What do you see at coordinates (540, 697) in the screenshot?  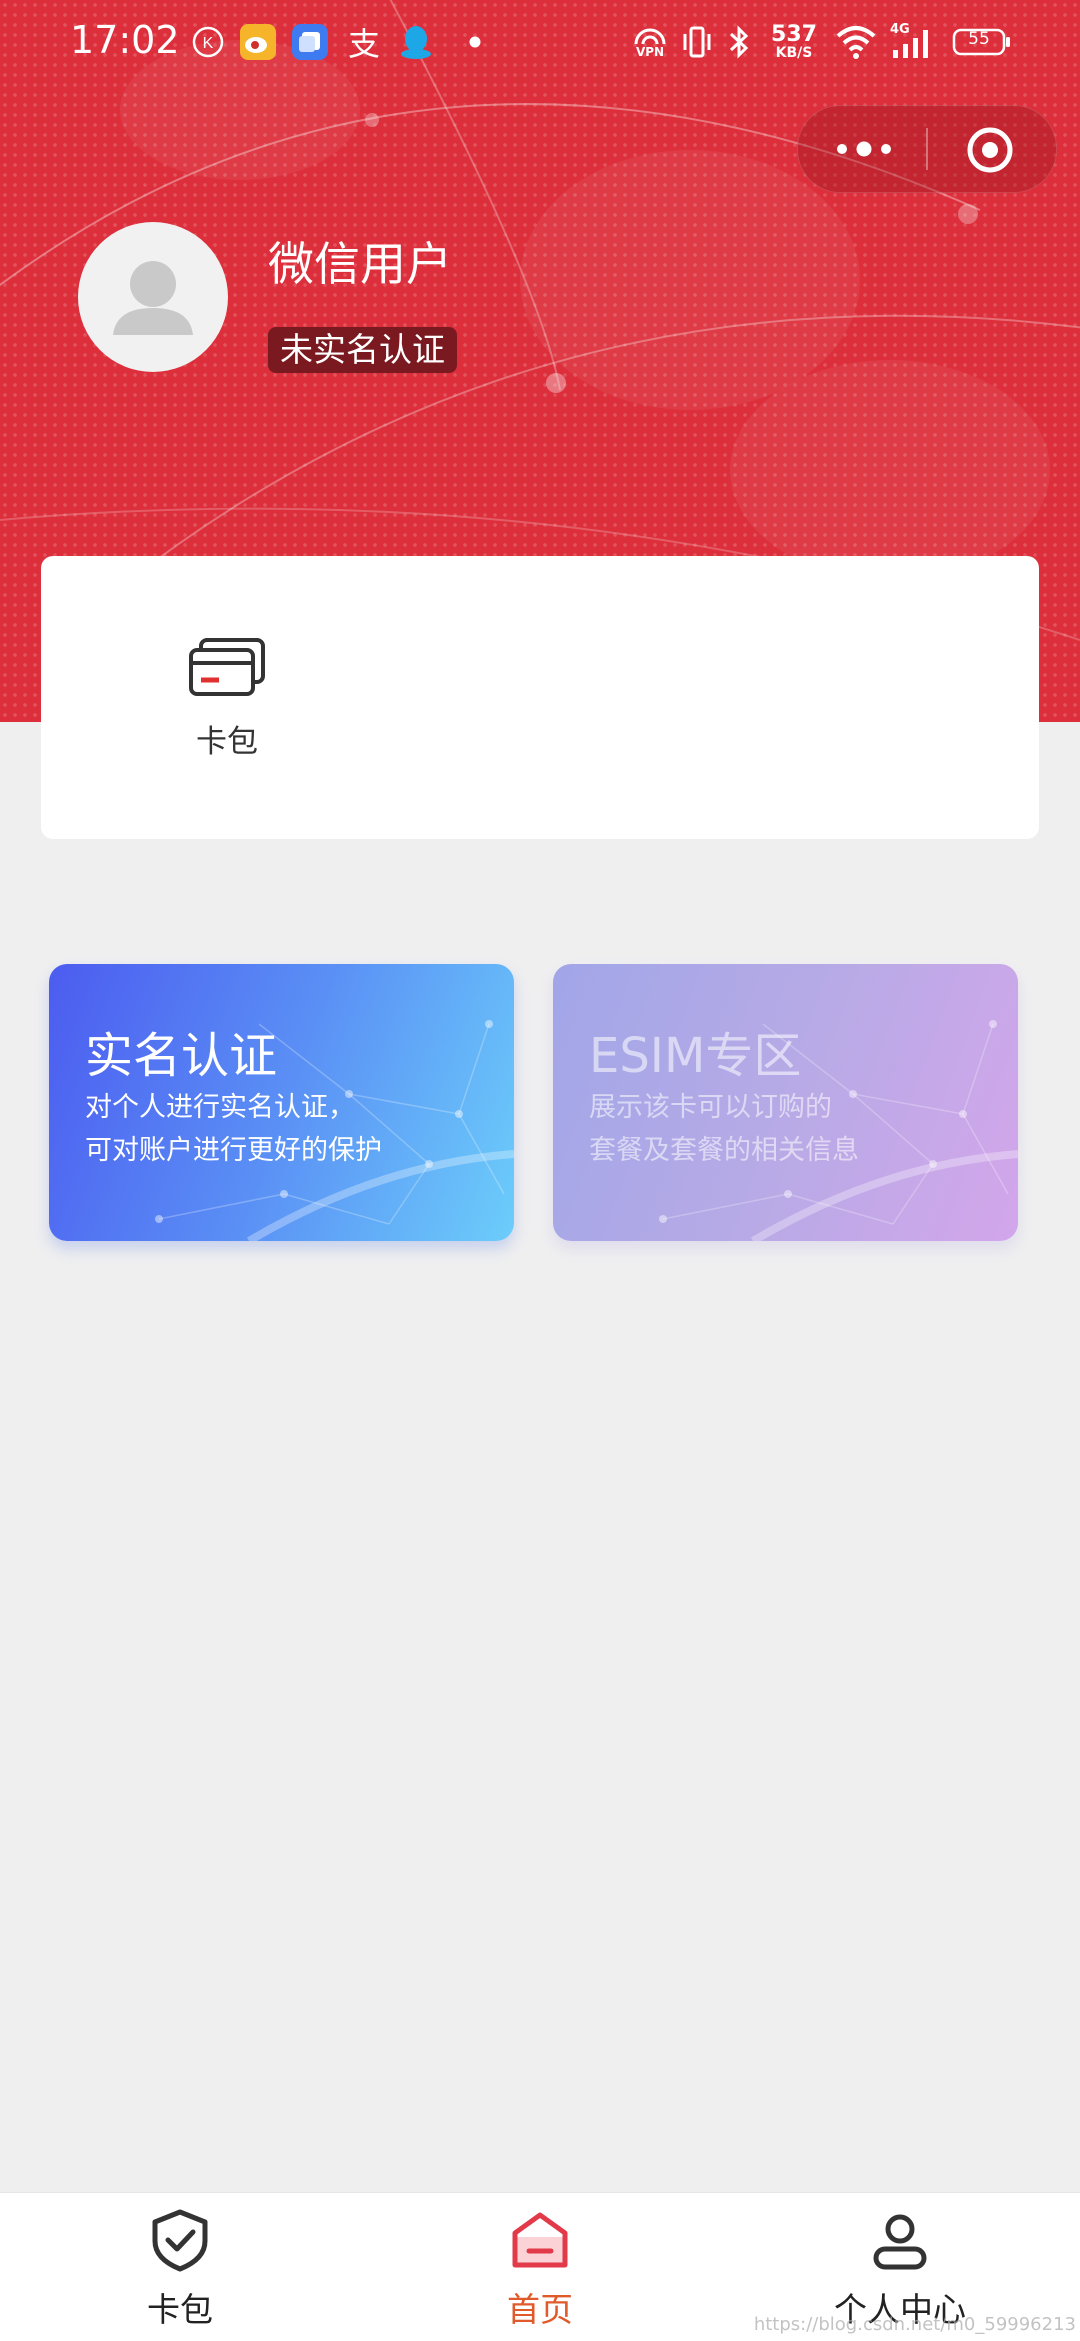 I see `quick-actions-card: 卡包` at bounding box center [540, 697].